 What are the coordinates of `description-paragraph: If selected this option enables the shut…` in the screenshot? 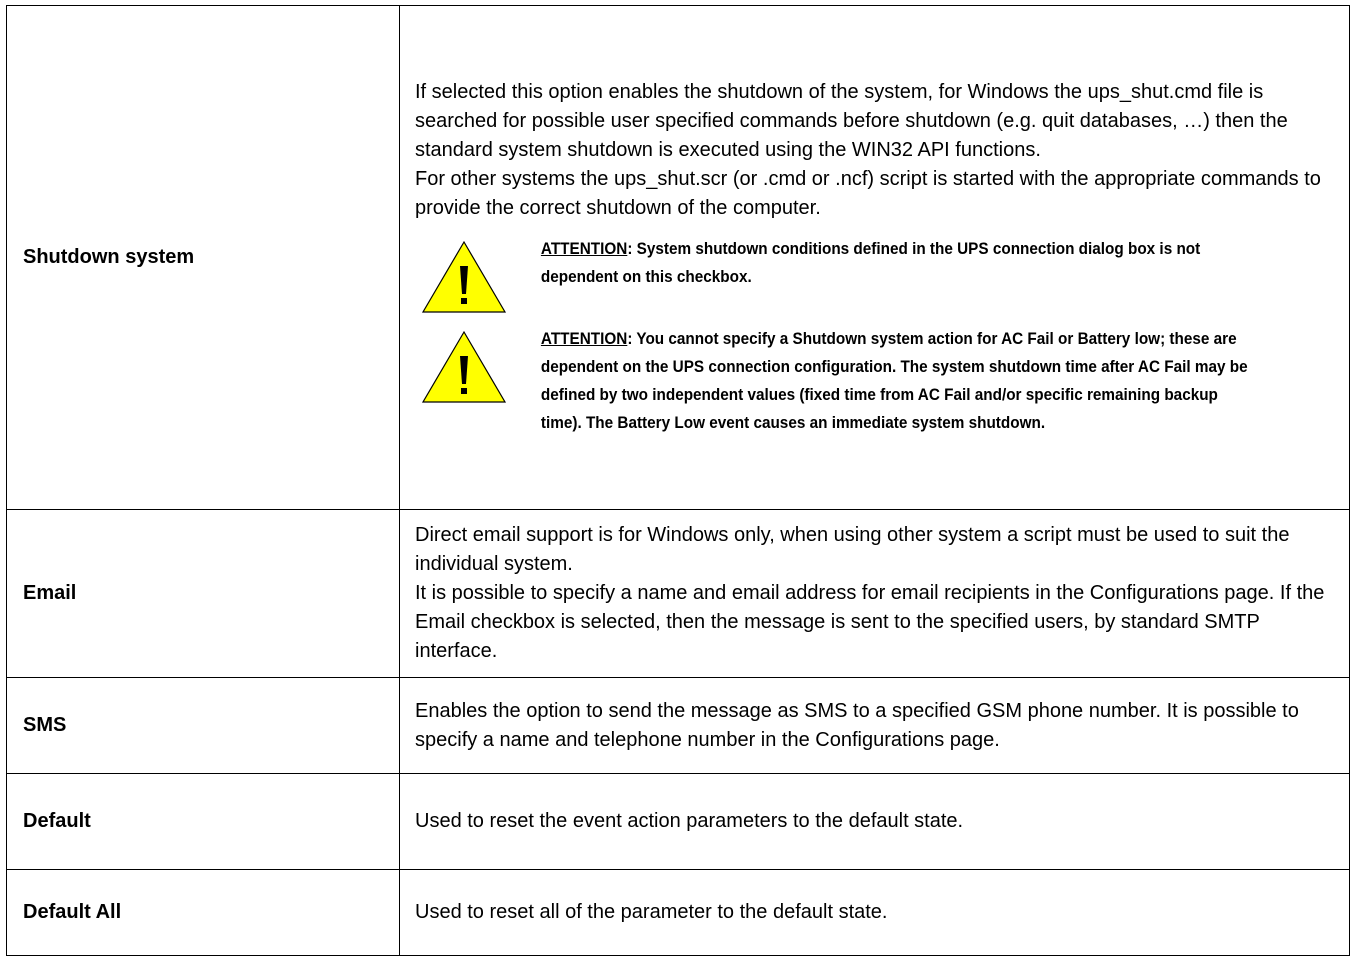 It's located at (851, 121).